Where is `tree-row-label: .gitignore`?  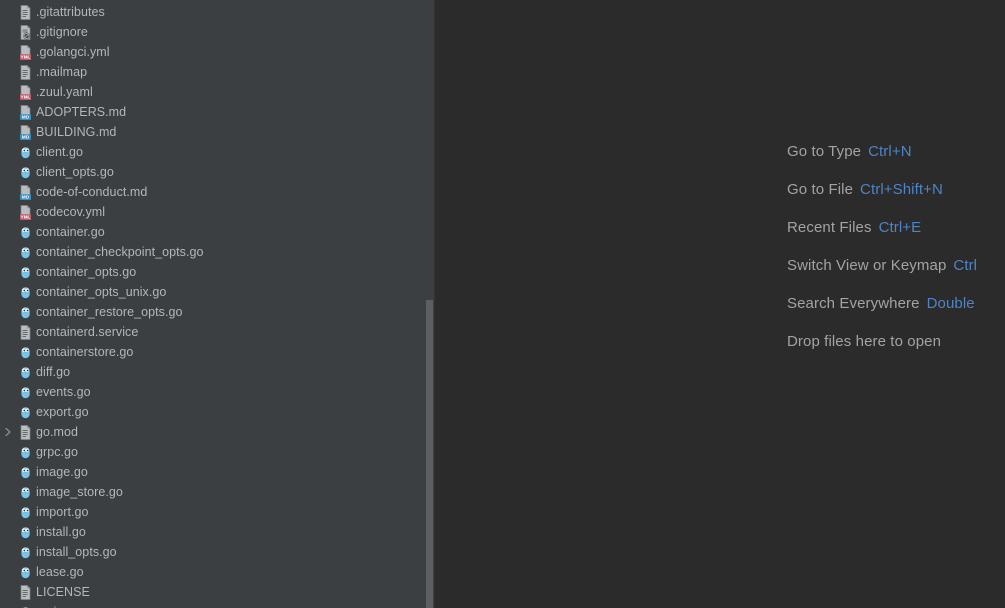 tree-row-label: .gitignore is located at coordinates (62, 32).